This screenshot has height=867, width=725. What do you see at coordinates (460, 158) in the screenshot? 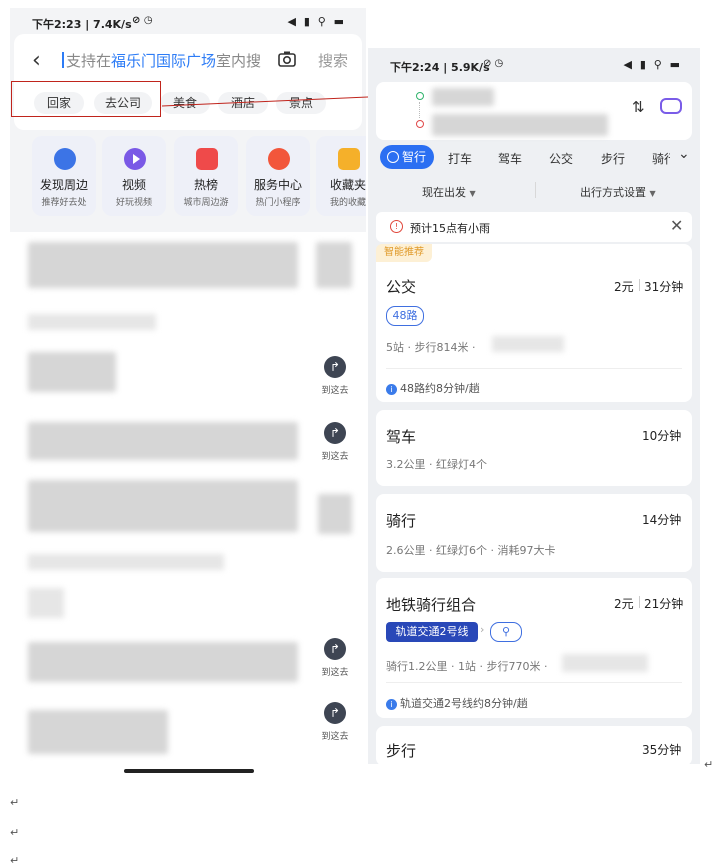
I see `tab-taxi: 打车` at bounding box center [460, 158].